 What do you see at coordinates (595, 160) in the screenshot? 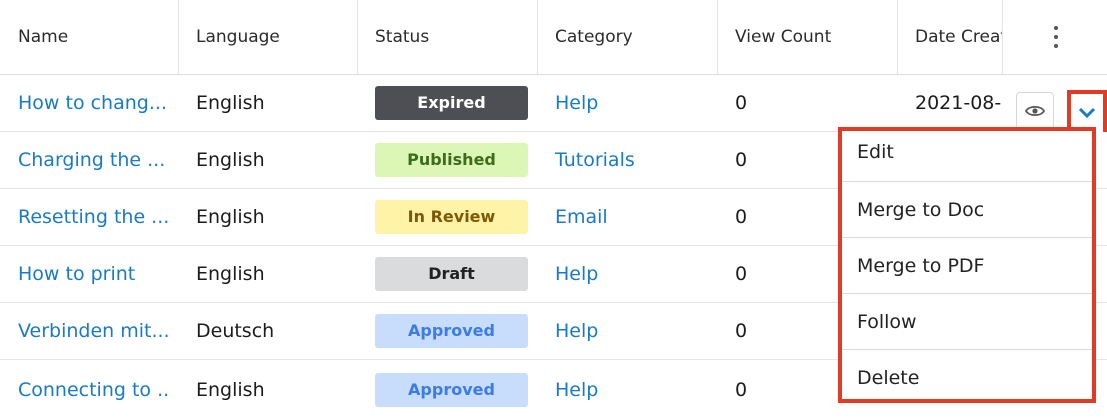
I see `category-link: Tutorials` at bounding box center [595, 160].